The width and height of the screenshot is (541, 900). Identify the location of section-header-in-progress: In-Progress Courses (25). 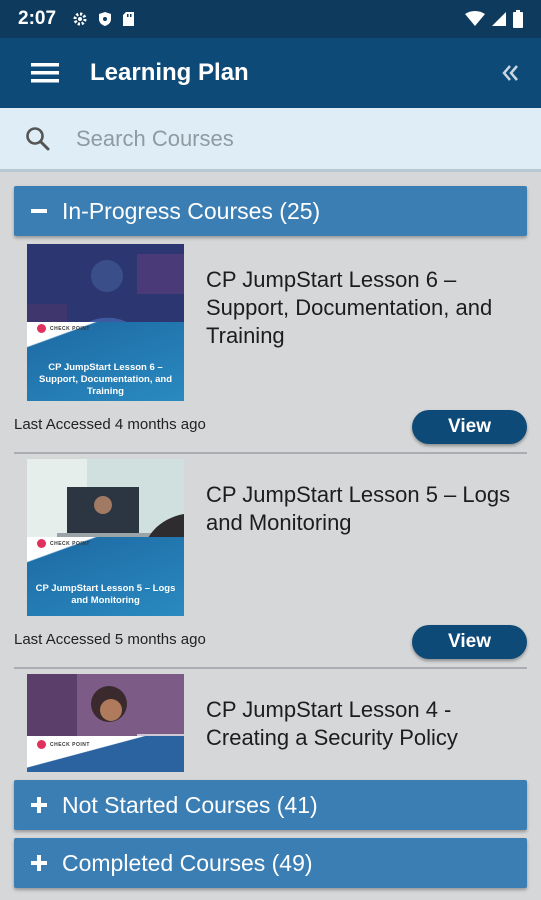
(270, 211).